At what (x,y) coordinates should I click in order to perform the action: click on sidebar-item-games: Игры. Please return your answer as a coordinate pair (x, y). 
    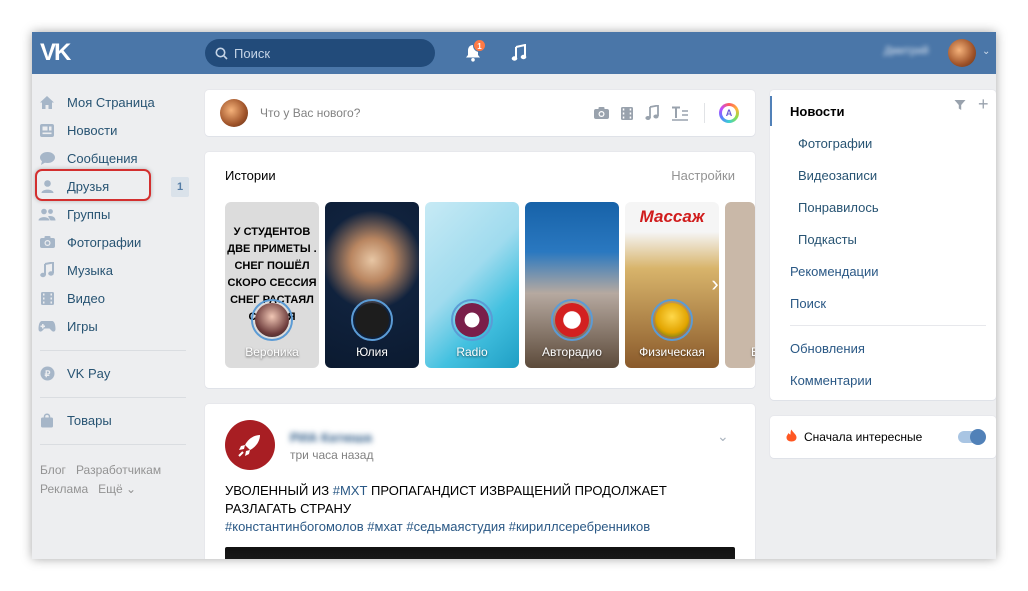
    Looking at the image, I should click on (113, 326).